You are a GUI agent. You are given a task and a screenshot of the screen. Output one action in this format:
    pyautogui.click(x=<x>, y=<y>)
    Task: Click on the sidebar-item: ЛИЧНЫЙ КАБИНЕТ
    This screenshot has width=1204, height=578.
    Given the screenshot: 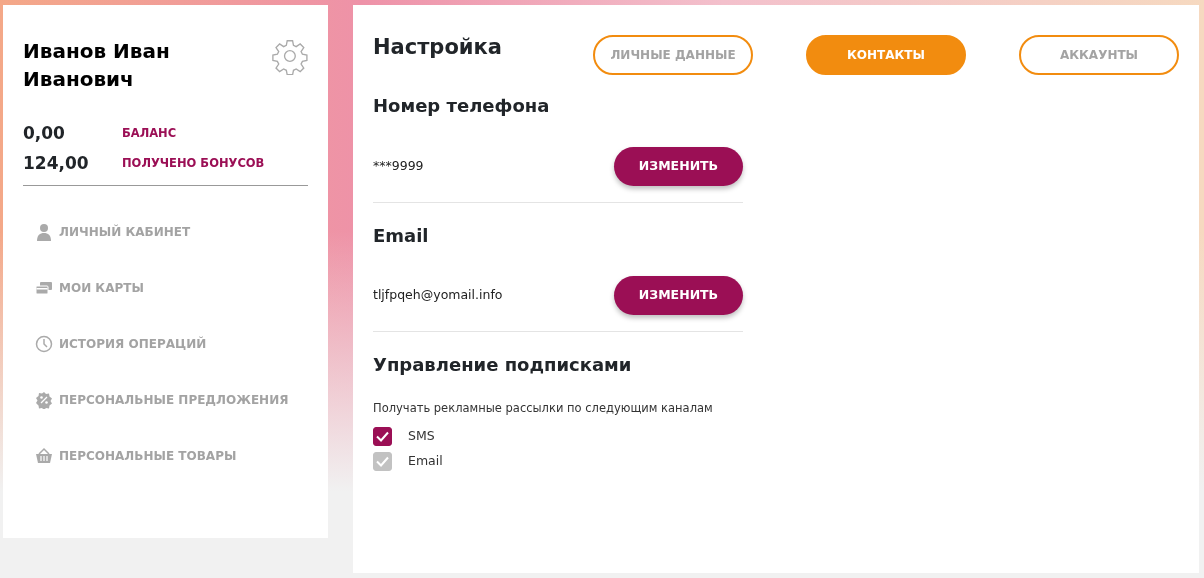 What is the action you would take?
    pyautogui.click(x=165, y=232)
    